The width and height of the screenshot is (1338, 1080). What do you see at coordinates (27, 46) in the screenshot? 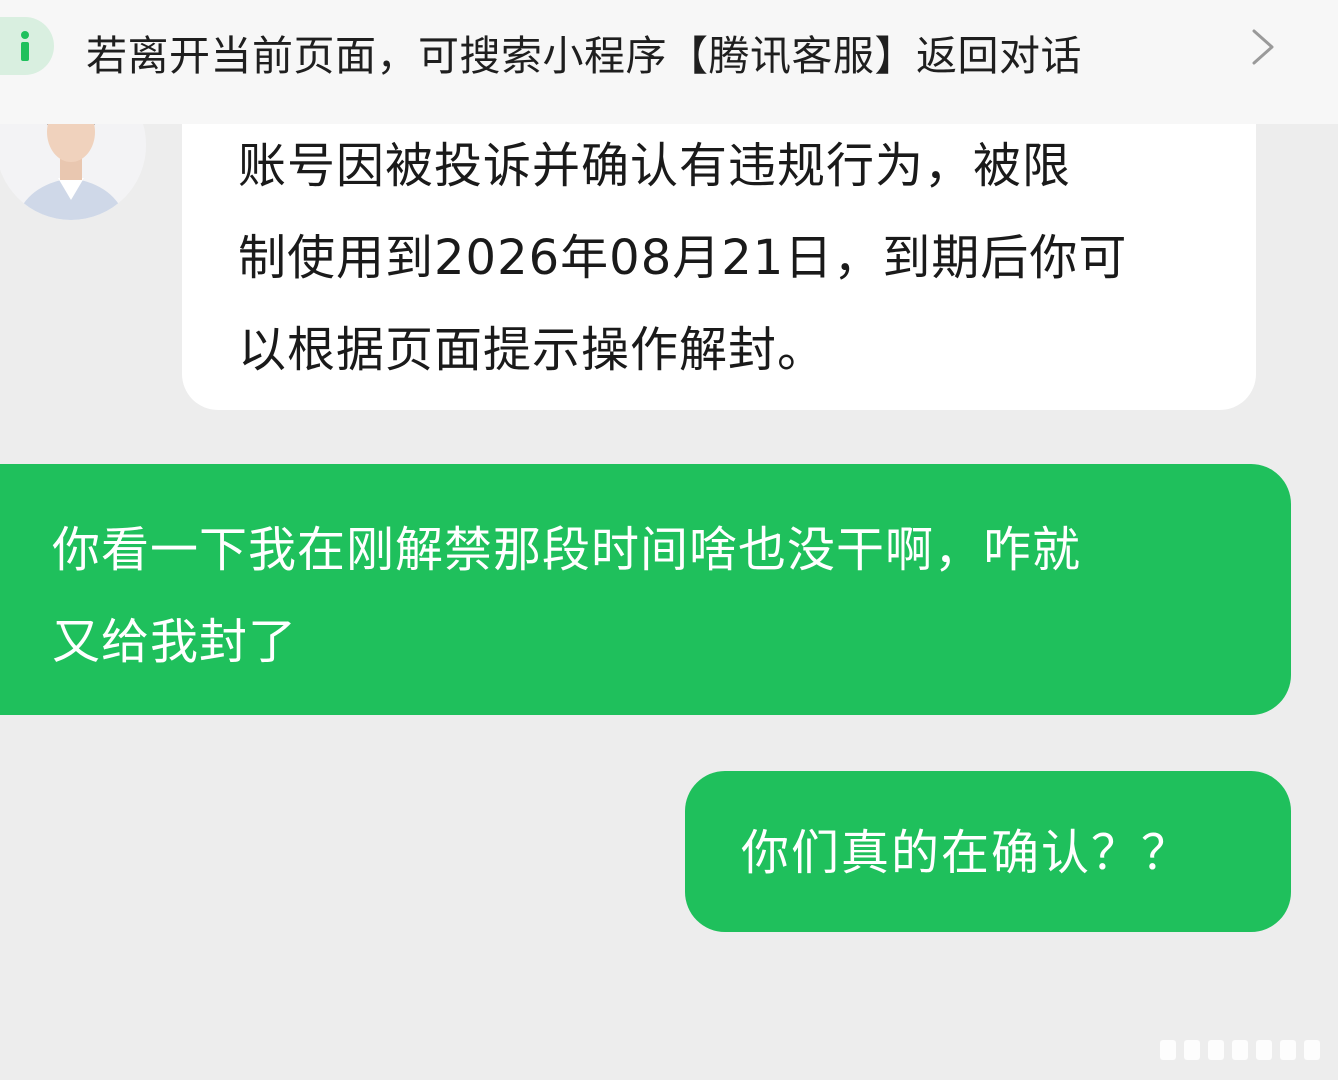
I see `info-icon` at bounding box center [27, 46].